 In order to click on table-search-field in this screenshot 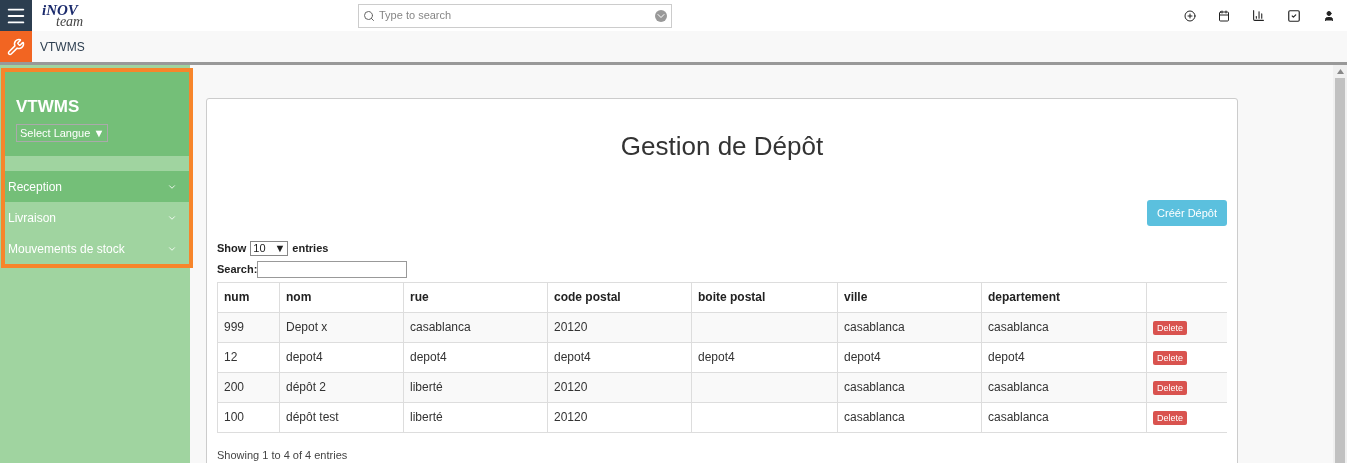, I will do `click(332, 269)`.